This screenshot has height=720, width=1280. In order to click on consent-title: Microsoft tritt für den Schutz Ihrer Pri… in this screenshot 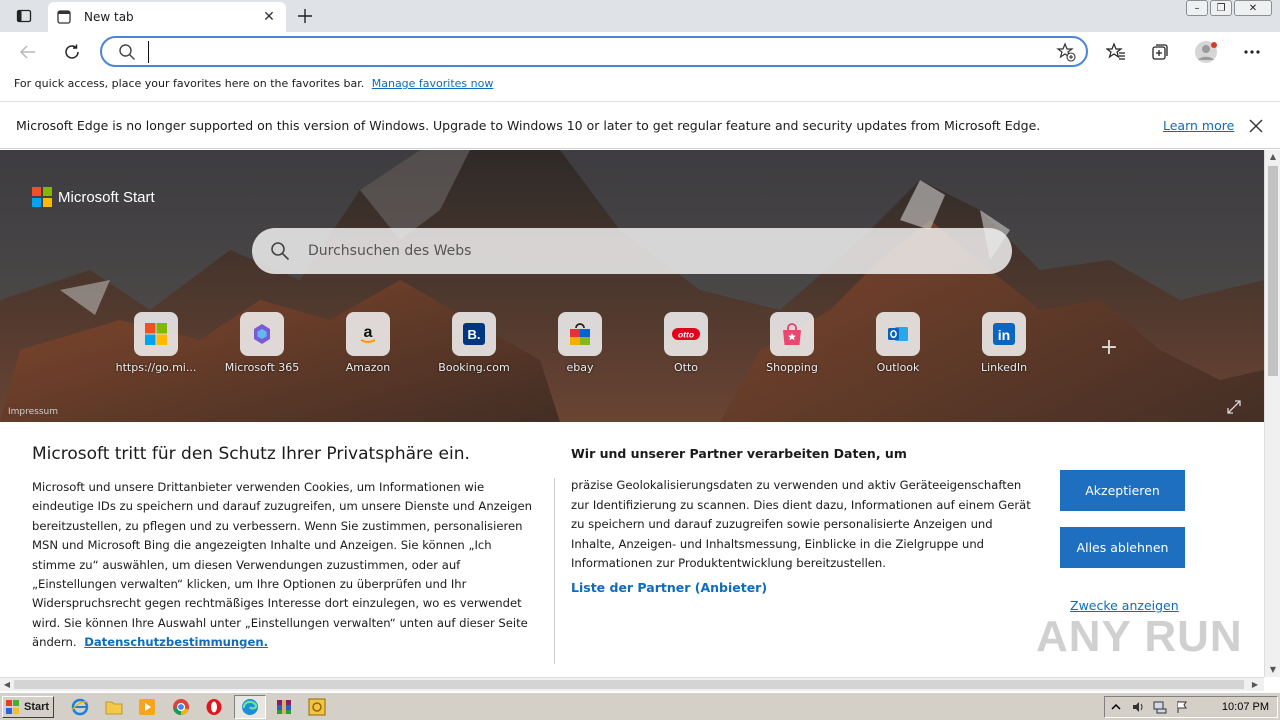, I will do `click(251, 454)`.